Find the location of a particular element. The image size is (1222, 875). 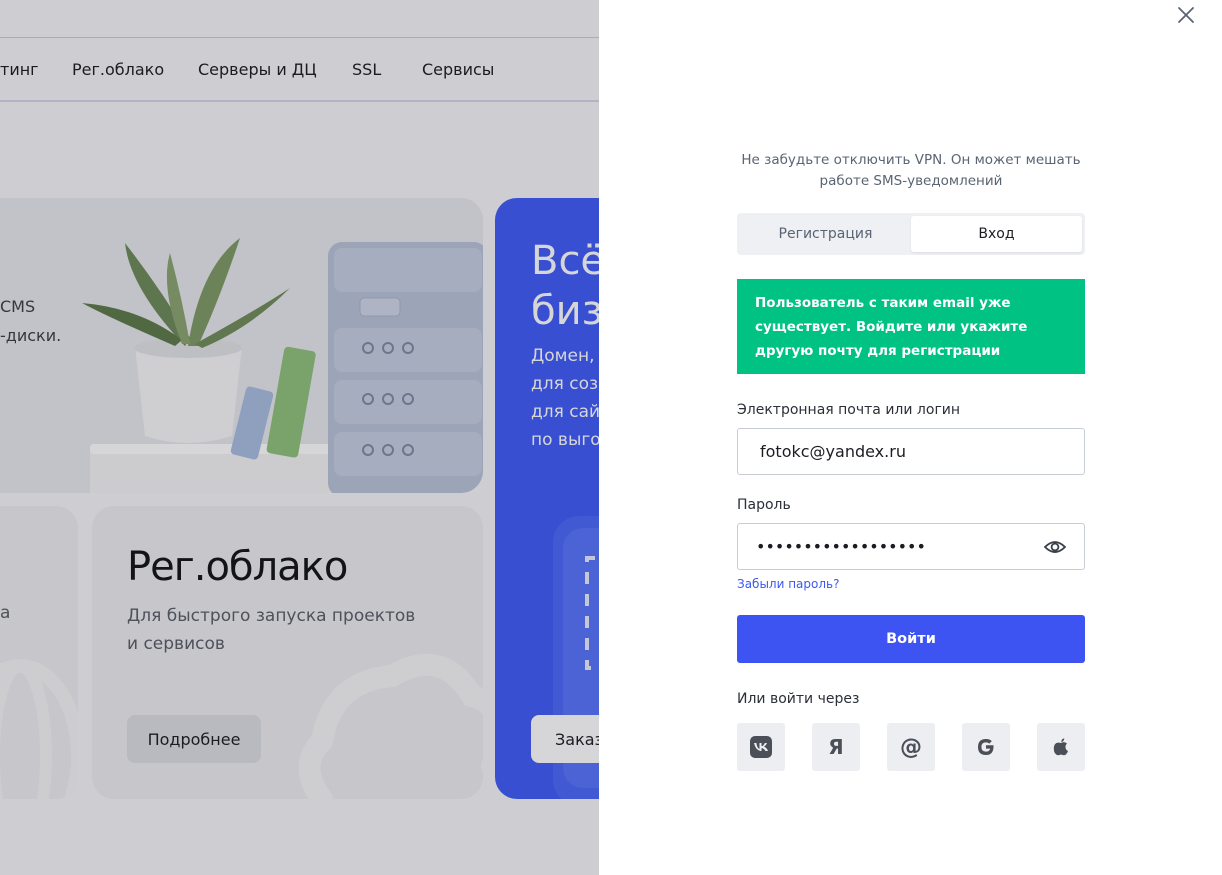

mail-at-icon: @ is located at coordinates (911, 747).